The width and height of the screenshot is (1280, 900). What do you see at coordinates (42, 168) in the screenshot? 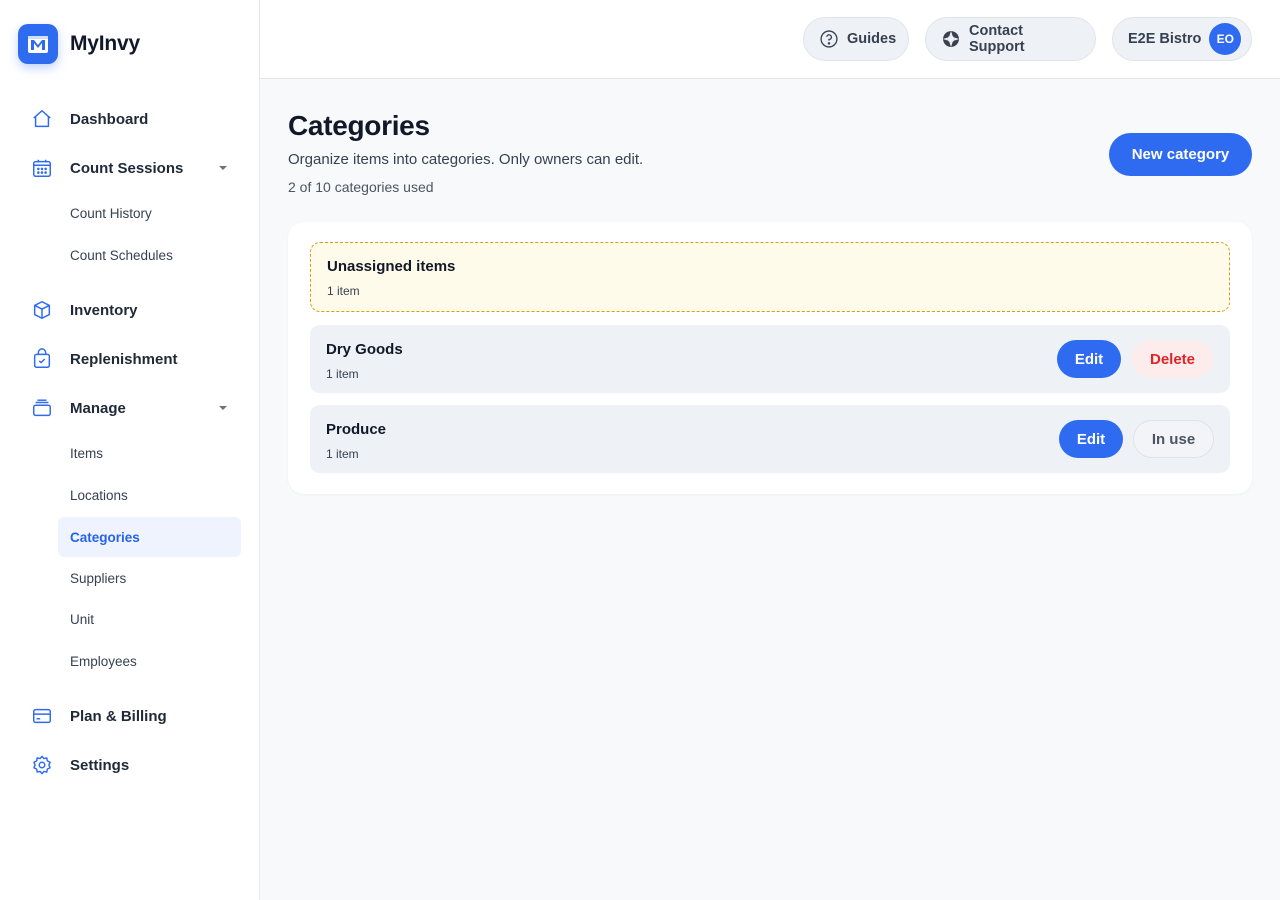
I see `calendar-icon` at bounding box center [42, 168].